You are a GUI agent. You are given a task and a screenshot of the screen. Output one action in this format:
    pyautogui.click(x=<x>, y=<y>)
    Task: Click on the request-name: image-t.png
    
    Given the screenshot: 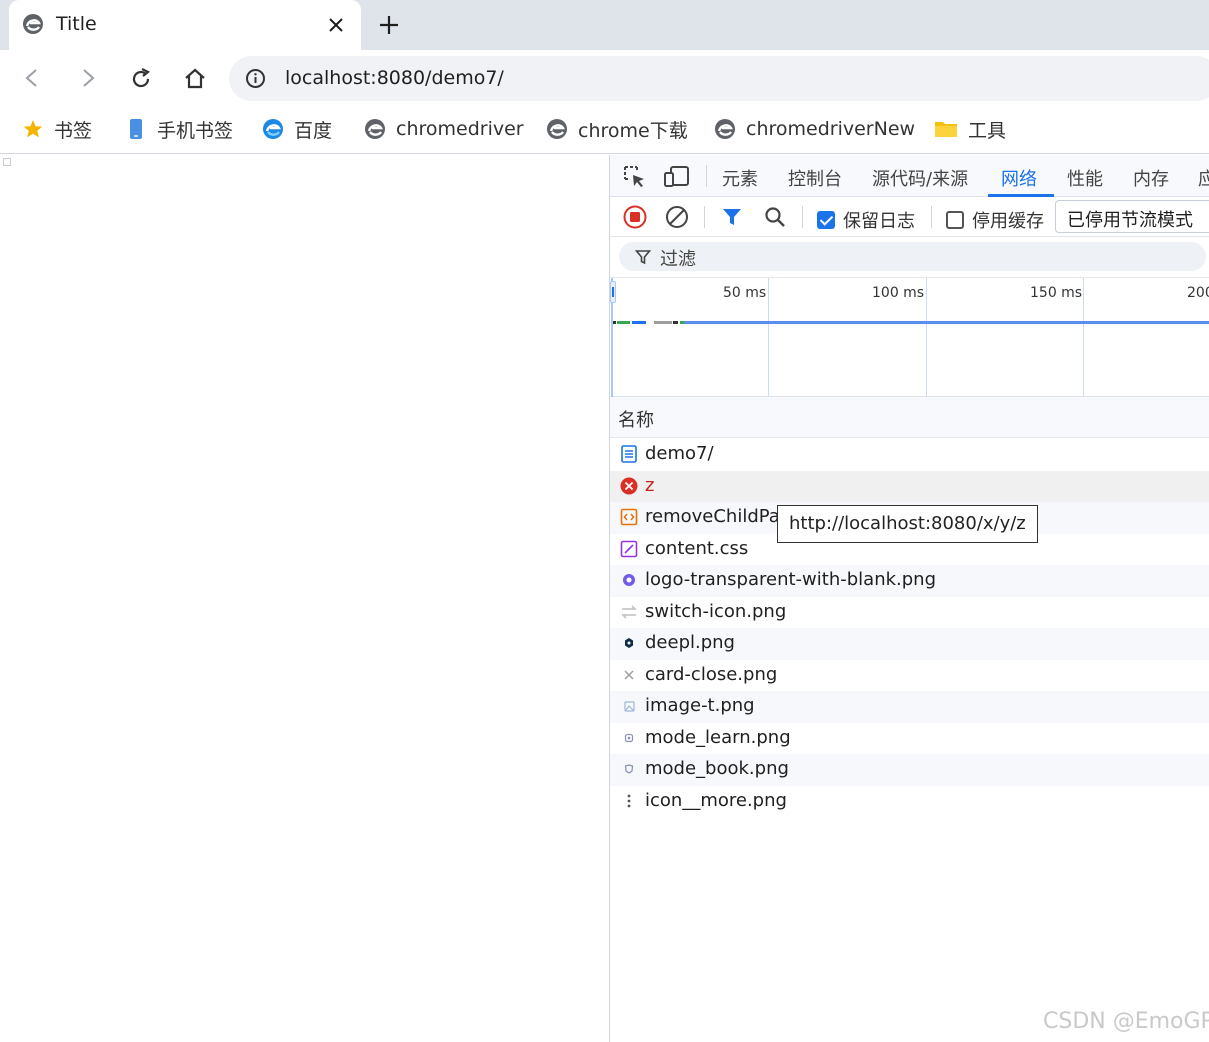 What is the action you would take?
    pyautogui.click(x=700, y=705)
    